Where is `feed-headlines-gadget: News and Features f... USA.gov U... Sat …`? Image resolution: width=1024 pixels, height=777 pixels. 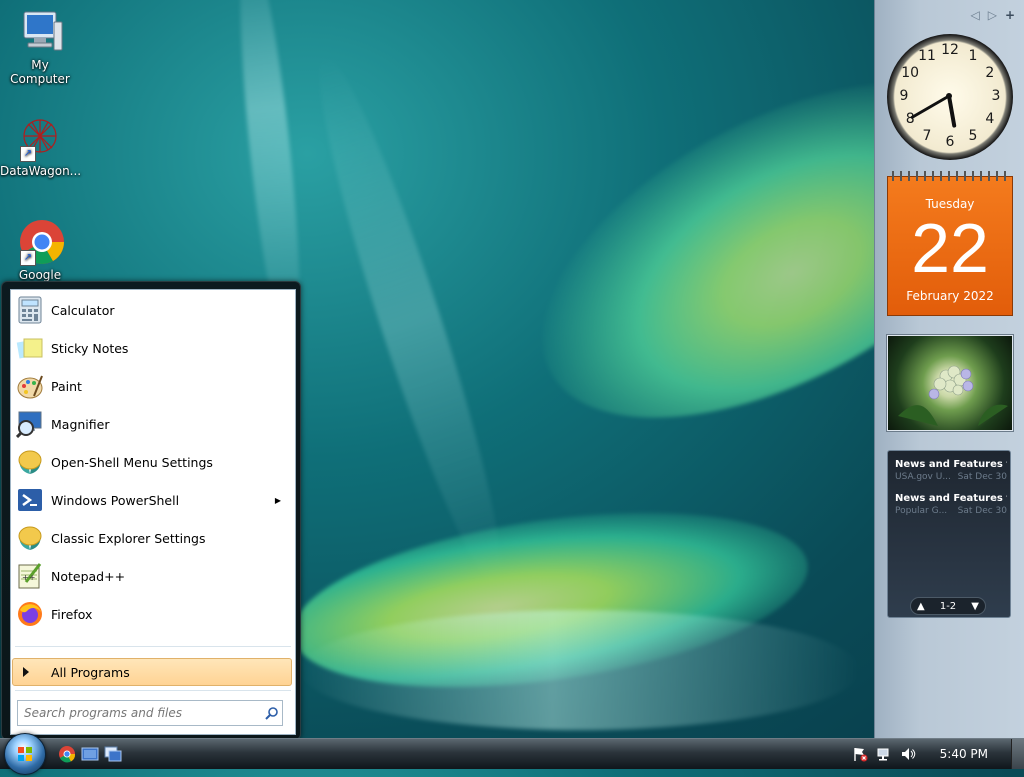
feed-headlines-gadget: News and Features f... USA.gov U... Sat … is located at coordinates (949, 534).